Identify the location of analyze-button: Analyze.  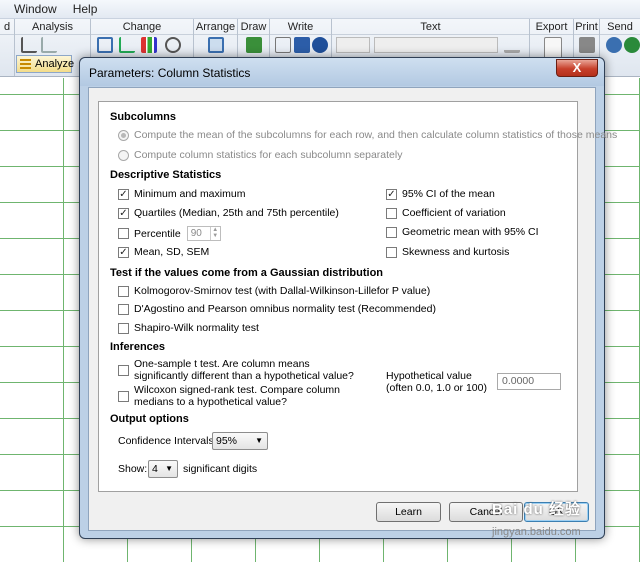
(45, 64).